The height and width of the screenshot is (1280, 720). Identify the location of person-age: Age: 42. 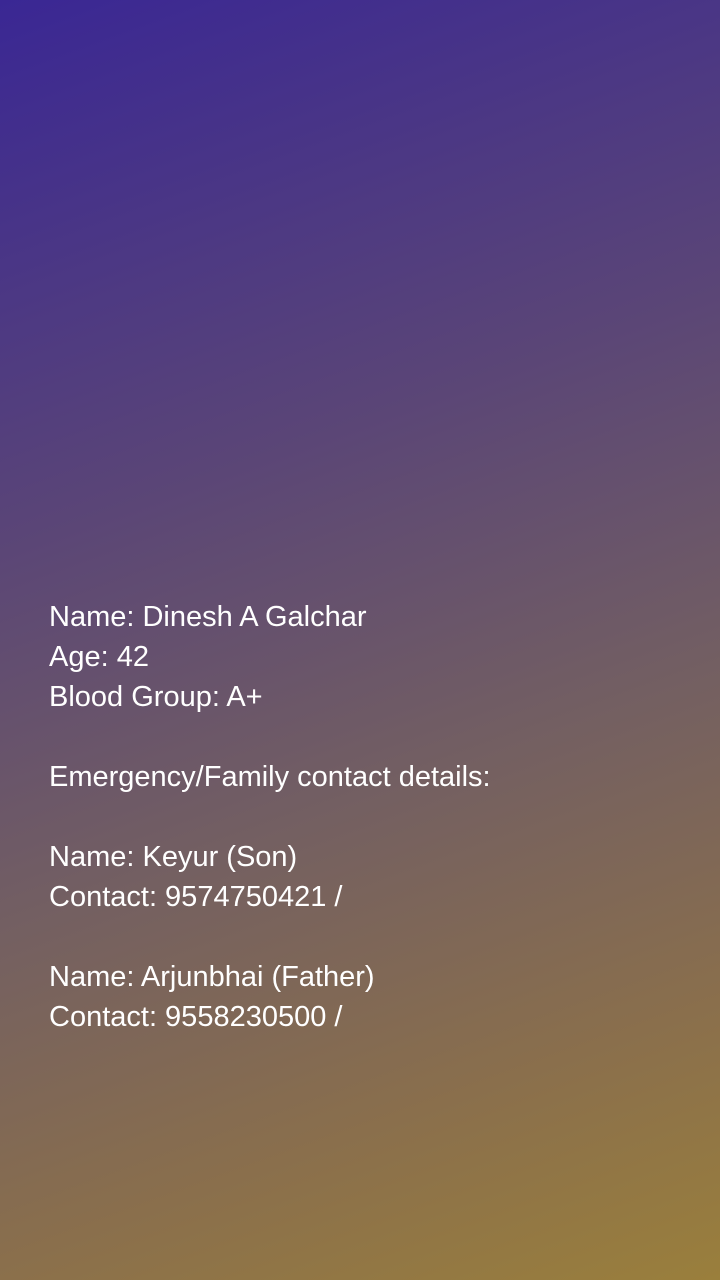
(99, 657).